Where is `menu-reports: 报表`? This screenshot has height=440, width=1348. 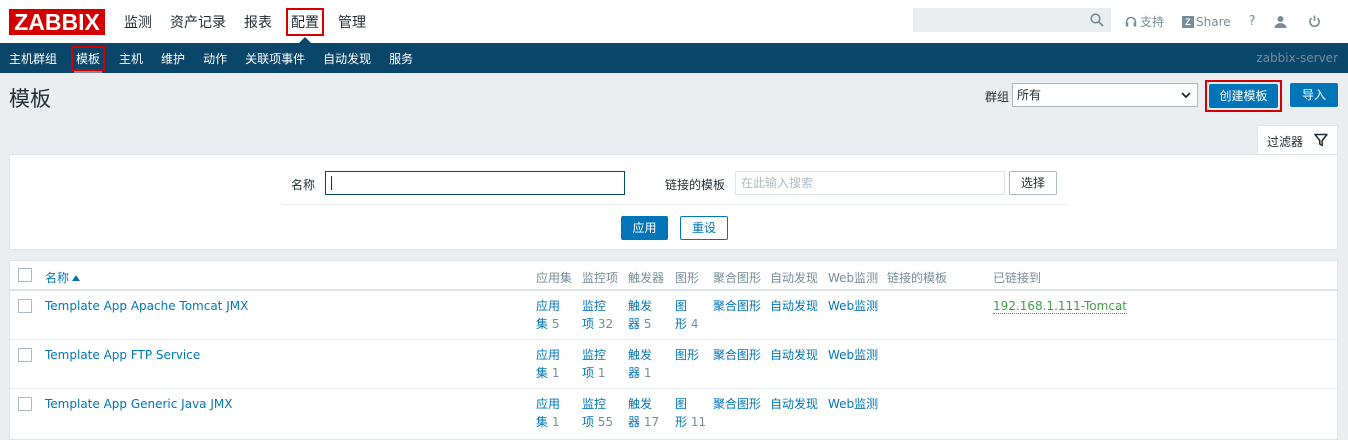 menu-reports: 报表 is located at coordinates (258, 21).